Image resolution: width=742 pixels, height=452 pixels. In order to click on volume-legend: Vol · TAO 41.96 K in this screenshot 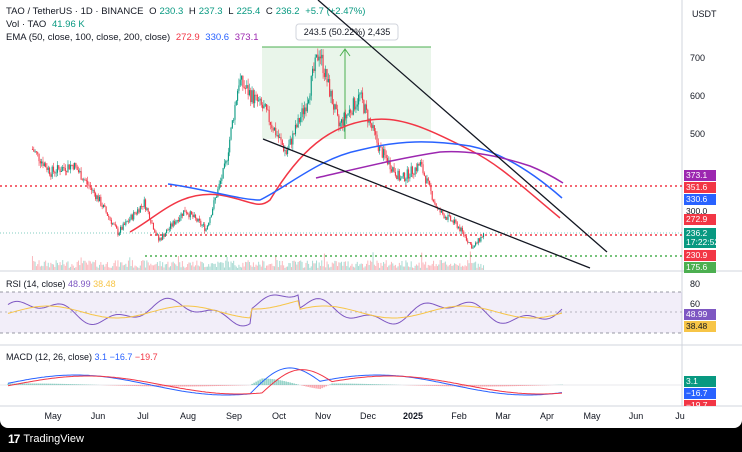, I will do `click(47, 24)`.